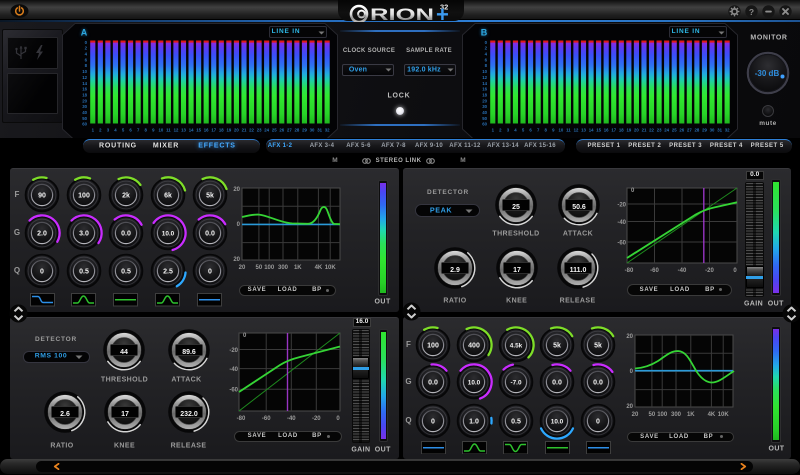 The width and height of the screenshot is (800, 475). What do you see at coordinates (42, 233) in the screenshot?
I see `svg-text: 2.0` at bounding box center [42, 233].